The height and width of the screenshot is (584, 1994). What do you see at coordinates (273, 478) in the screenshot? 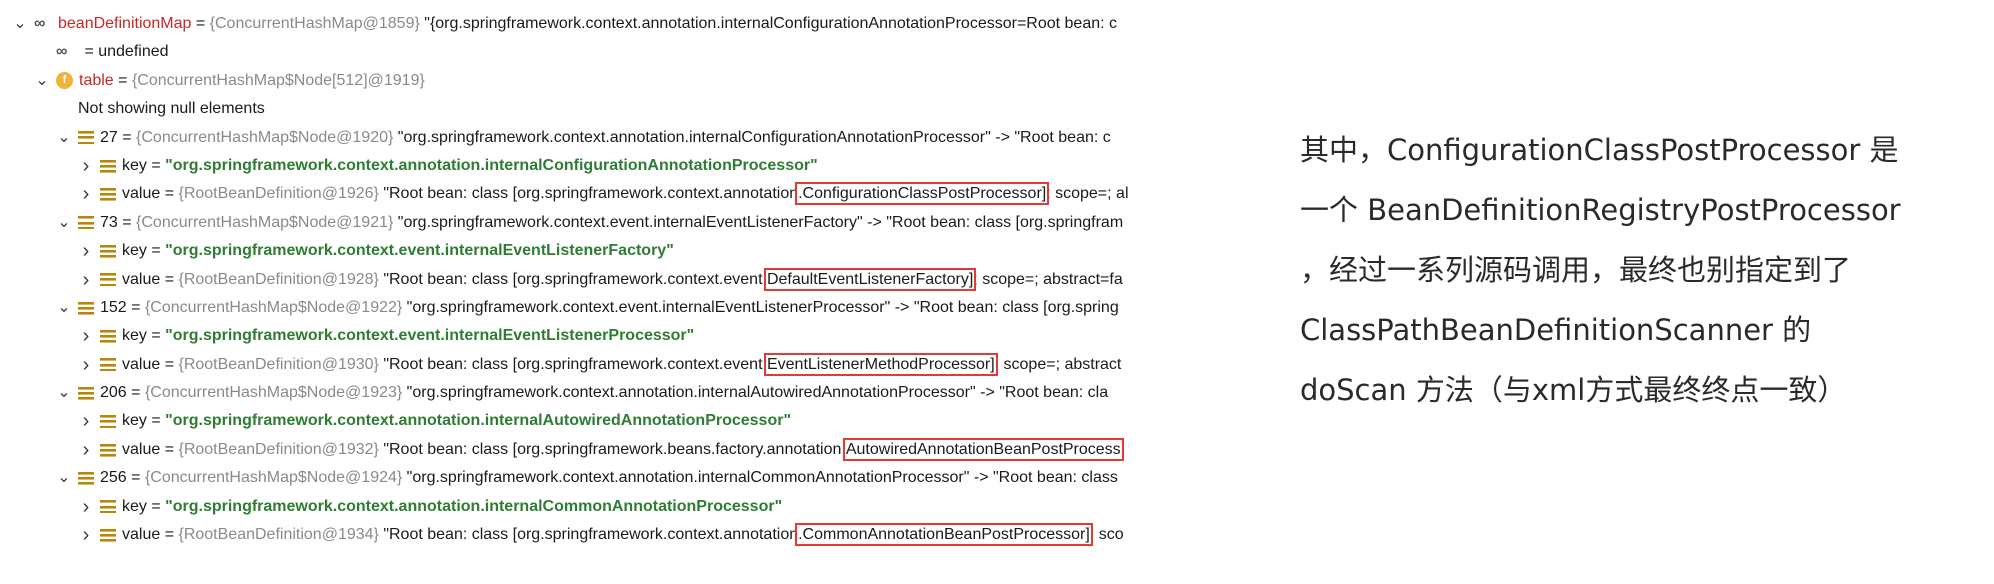
I see `variable-type: {ConcurrentHashMap$Node@1924}` at bounding box center [273, 478].